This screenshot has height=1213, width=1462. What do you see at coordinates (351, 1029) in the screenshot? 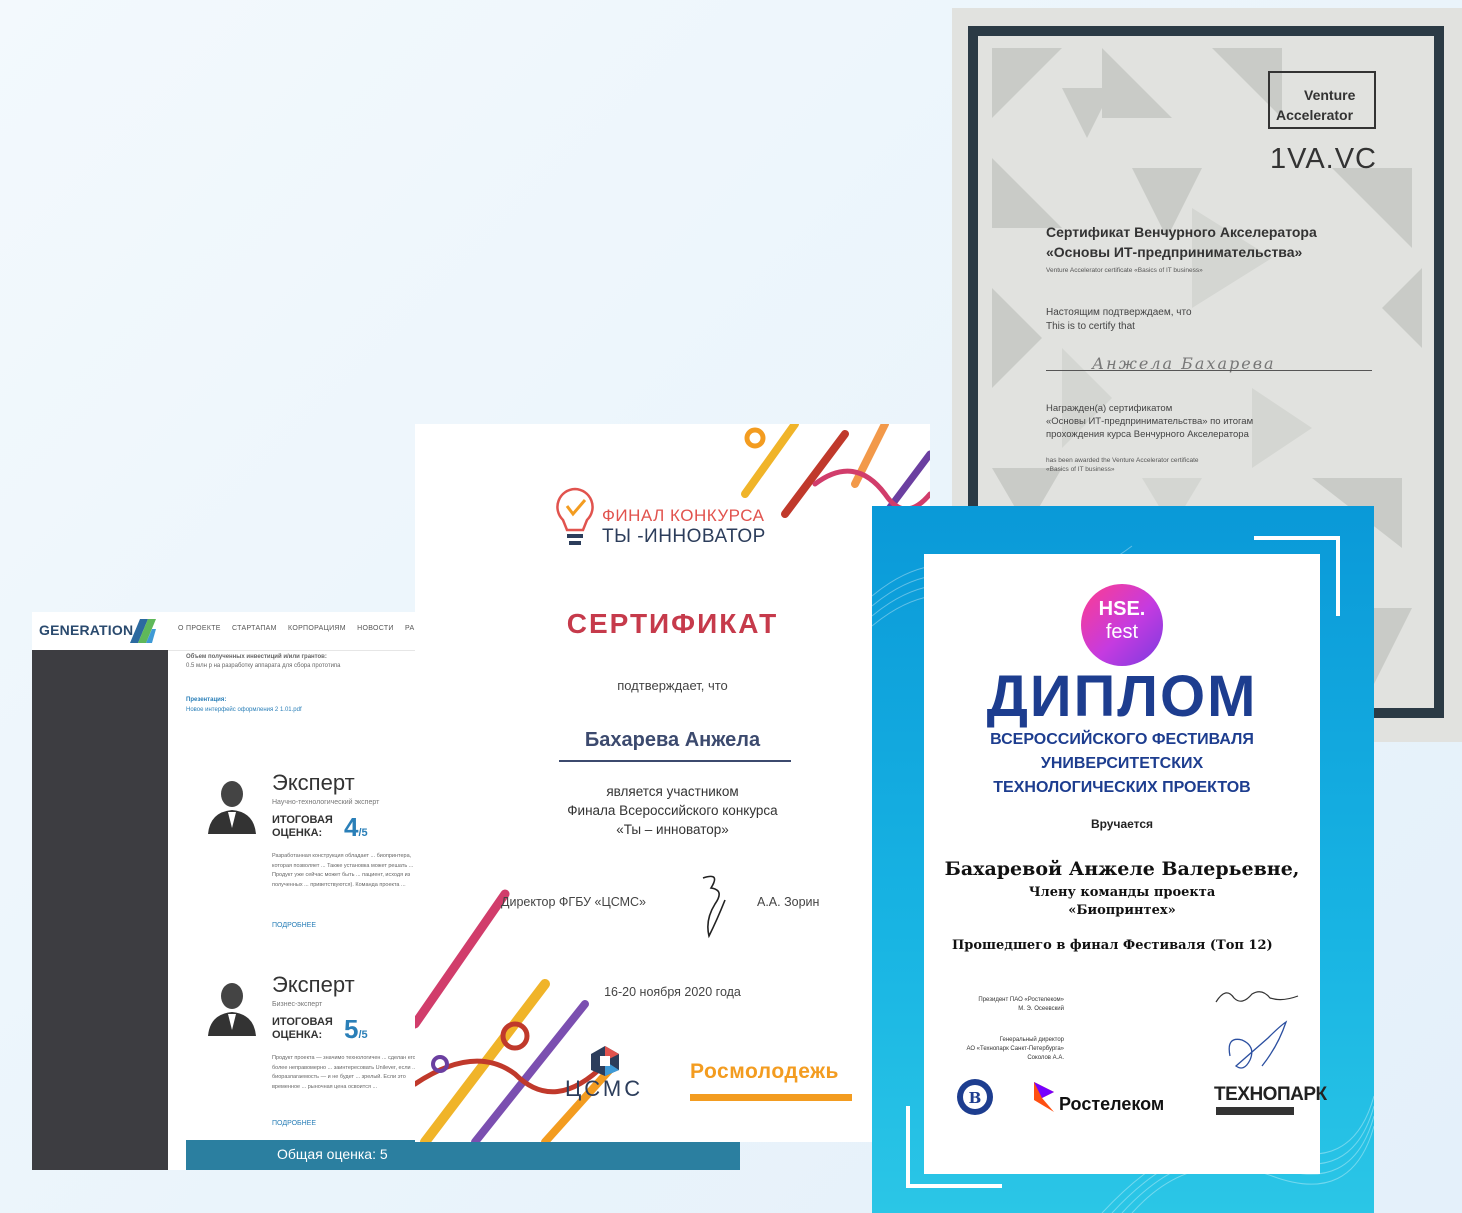
I see `score-value: 5` at bounding box center [351, 1029].